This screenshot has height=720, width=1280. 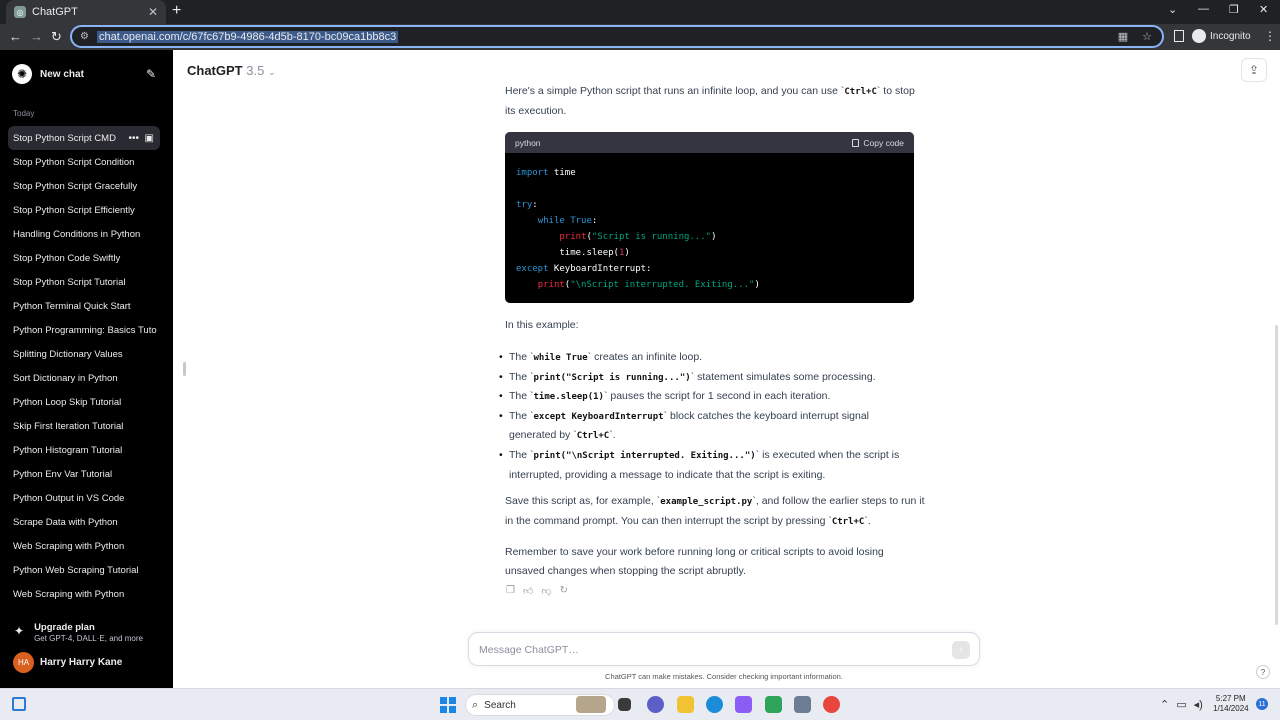 I want to click on share-button: ⇪, so click(x=1254, y=70).